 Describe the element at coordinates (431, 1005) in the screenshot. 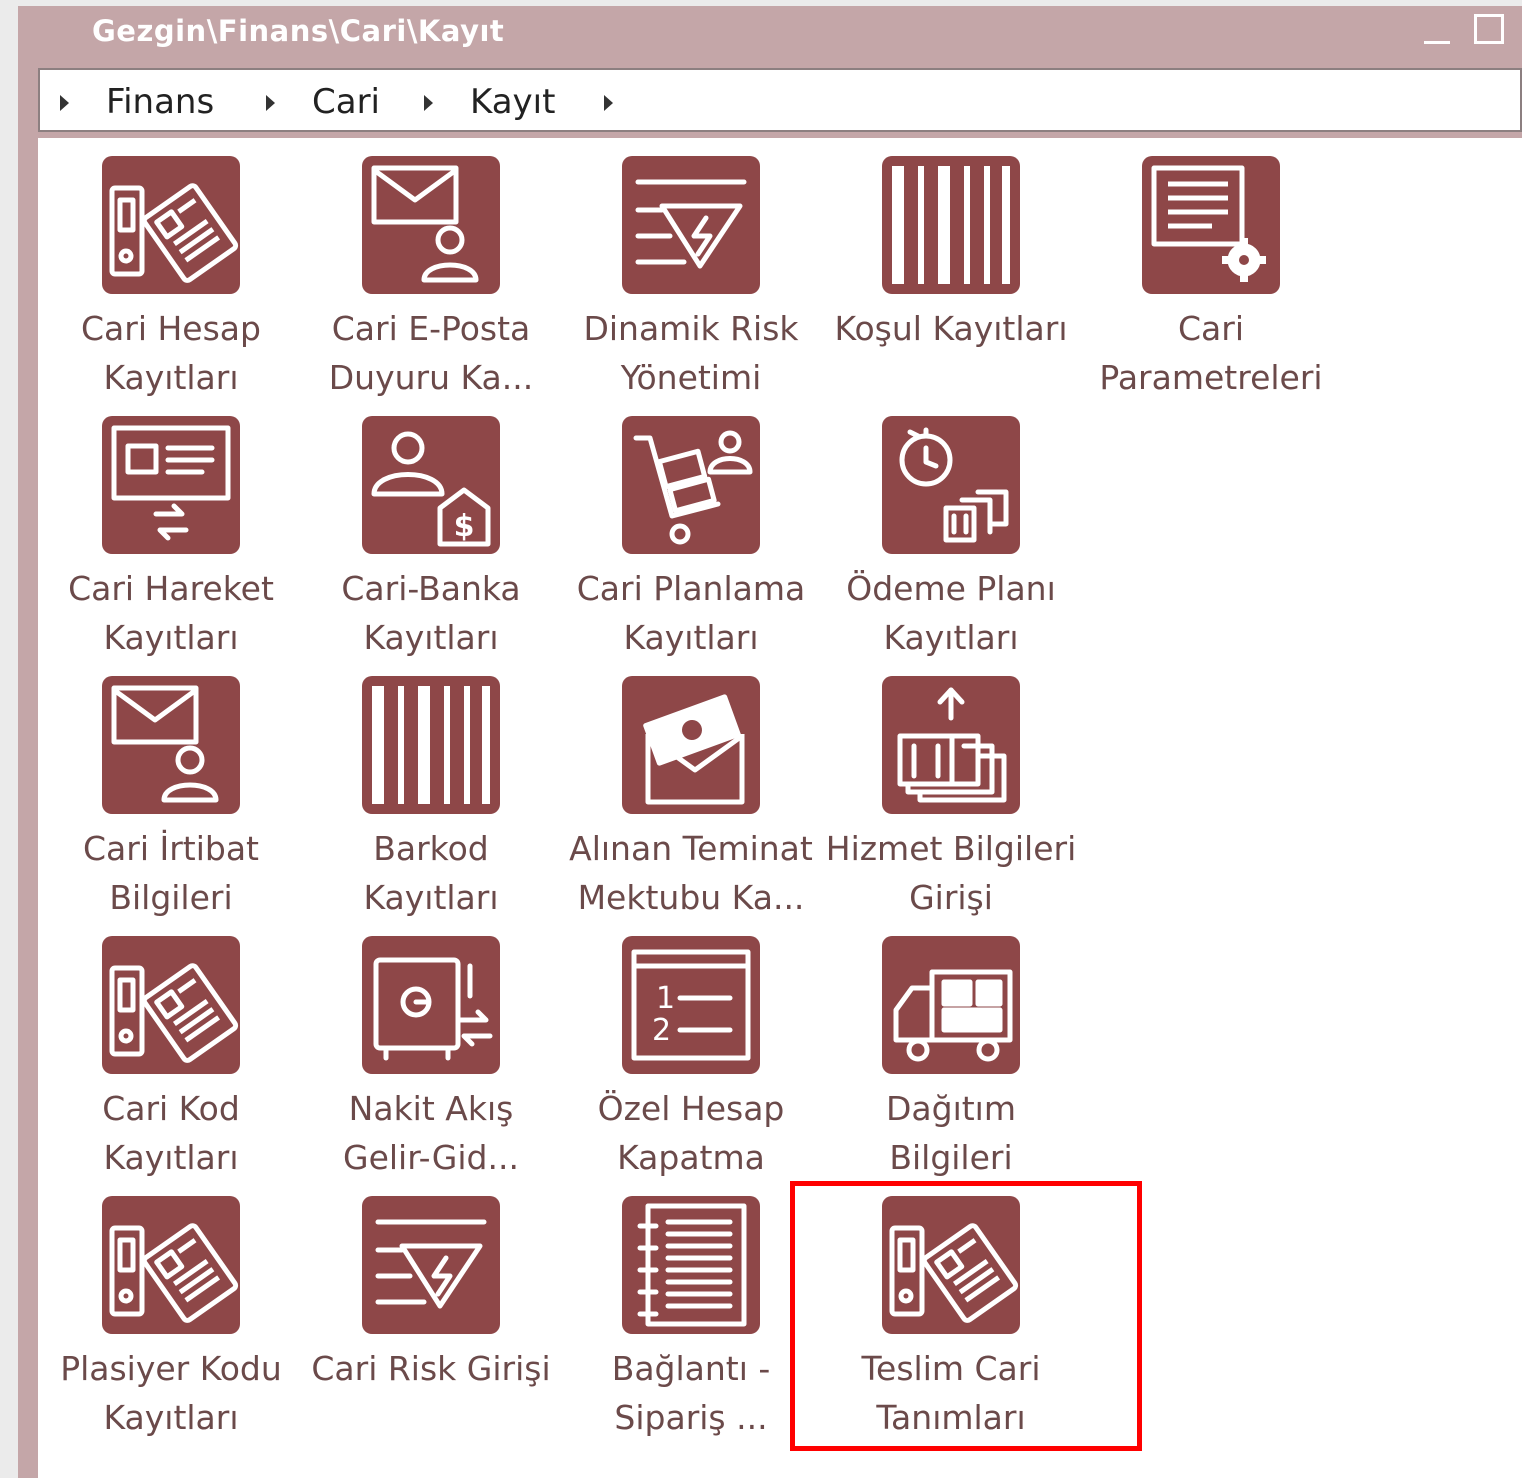

I see `safe-exchange-icon` at that location.